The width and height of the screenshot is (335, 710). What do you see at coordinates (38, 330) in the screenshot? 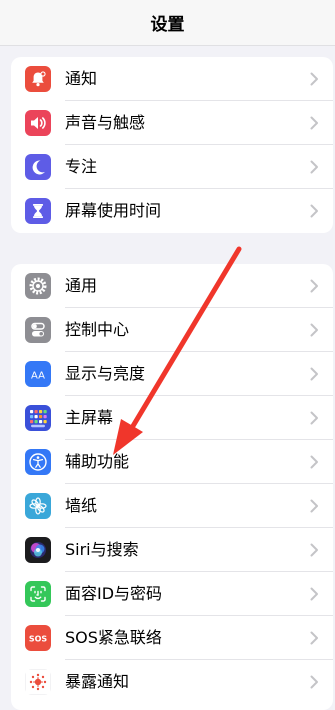
I see `control-center-icon` at bounding box center [38, 330].